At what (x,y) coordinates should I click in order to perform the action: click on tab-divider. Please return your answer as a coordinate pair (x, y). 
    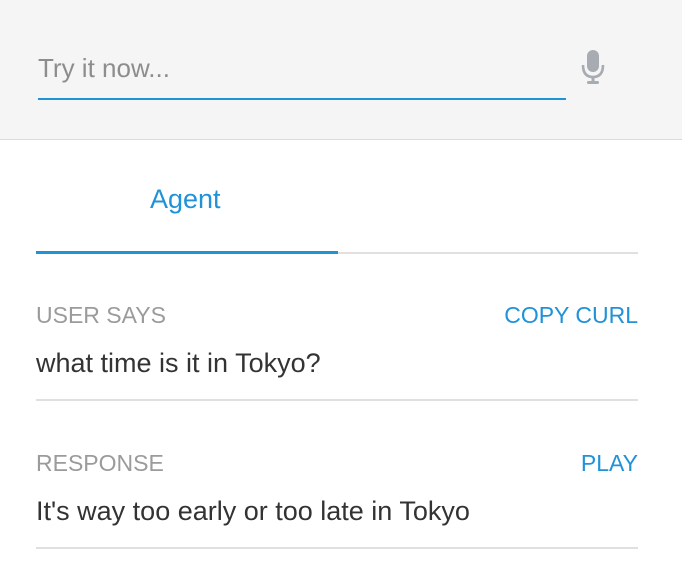
    Looking at the image, I should click on (488, 253).